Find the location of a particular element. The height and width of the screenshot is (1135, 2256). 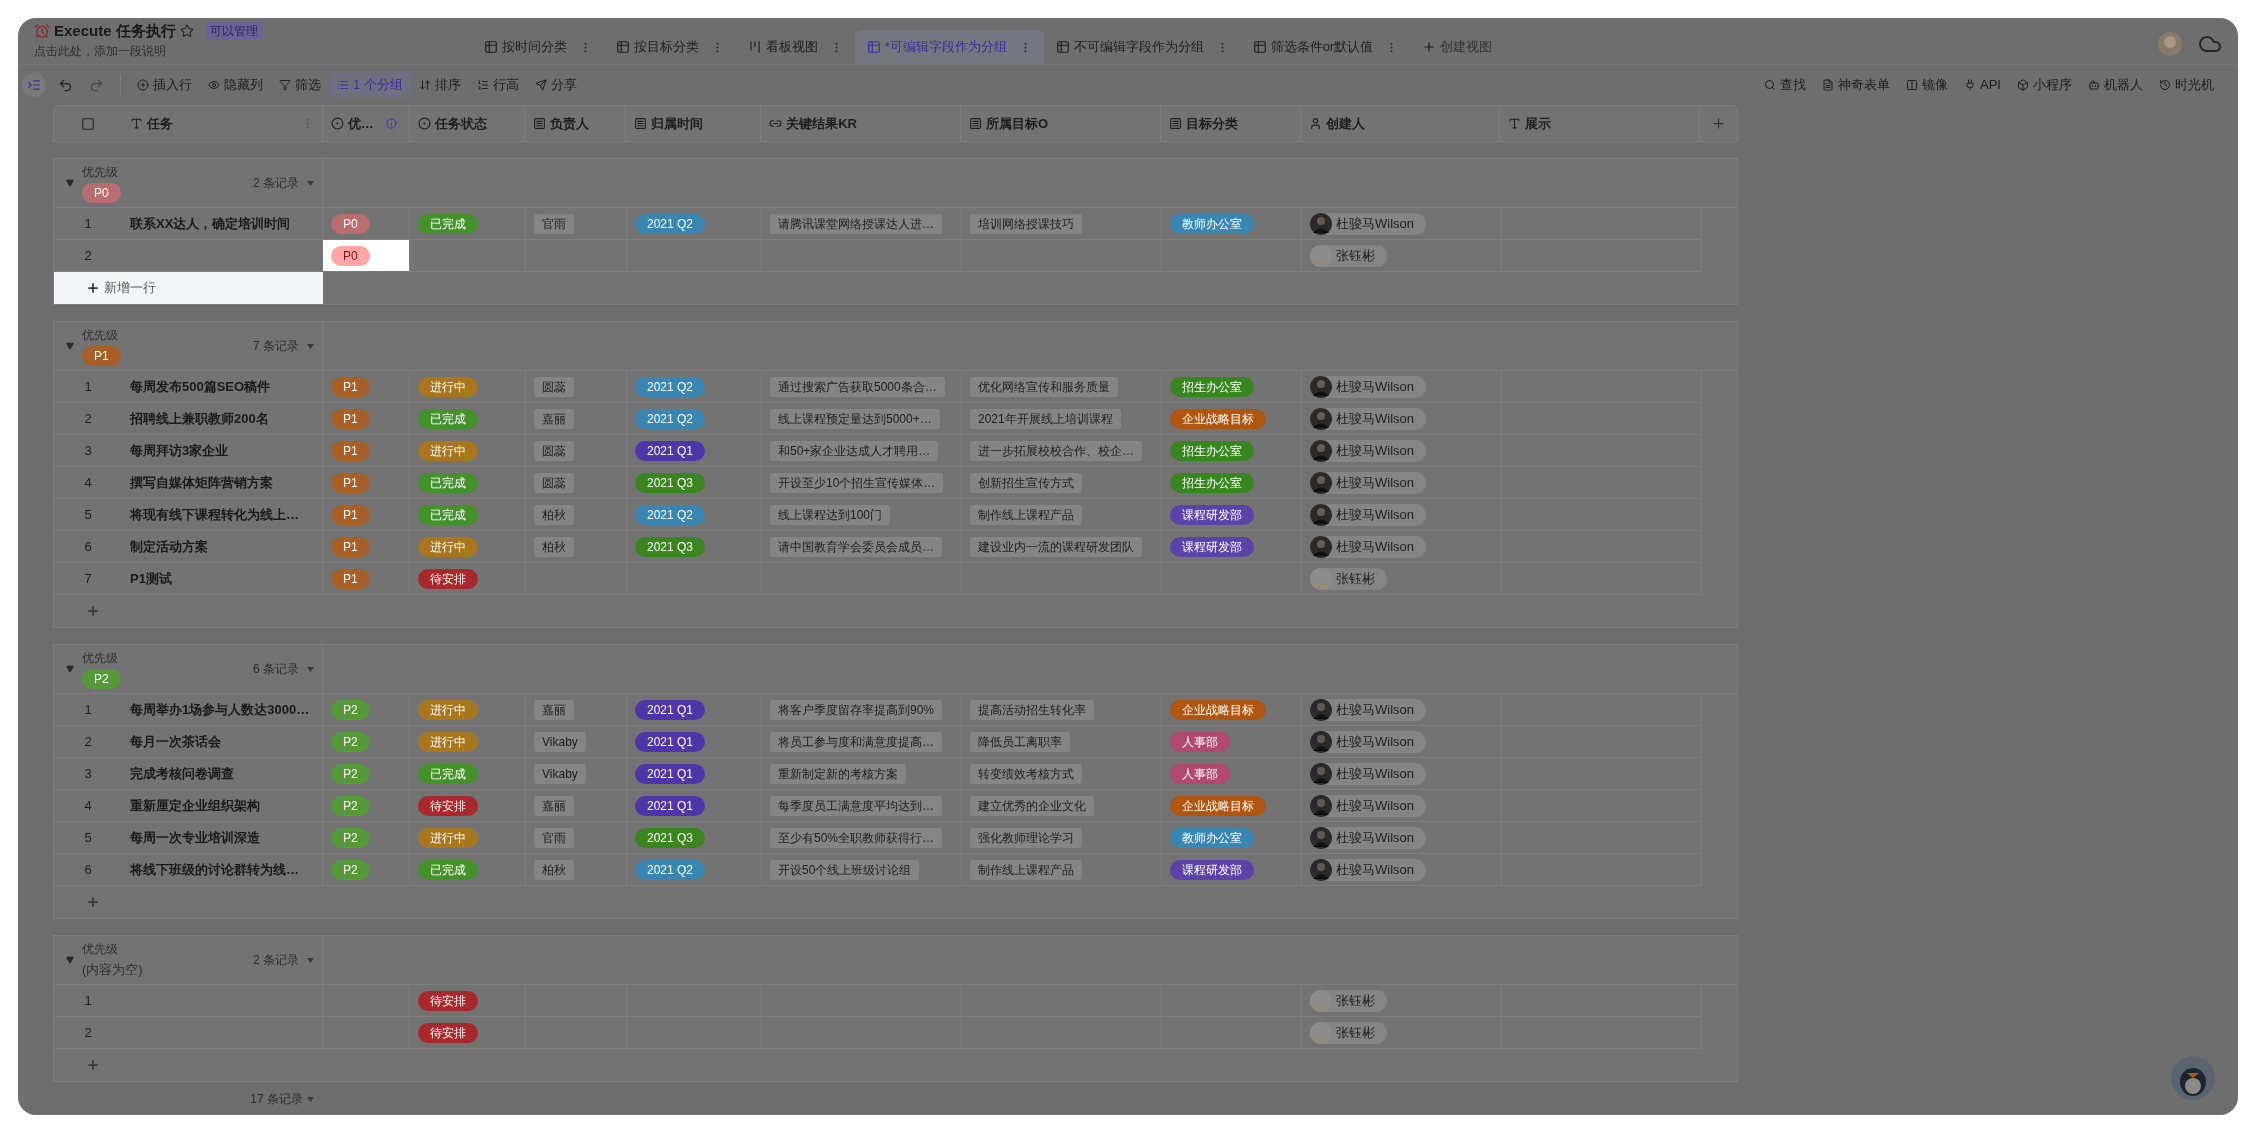

view-tab: 不可编辑字段作为分组 is located at coordinates (1142, 47).